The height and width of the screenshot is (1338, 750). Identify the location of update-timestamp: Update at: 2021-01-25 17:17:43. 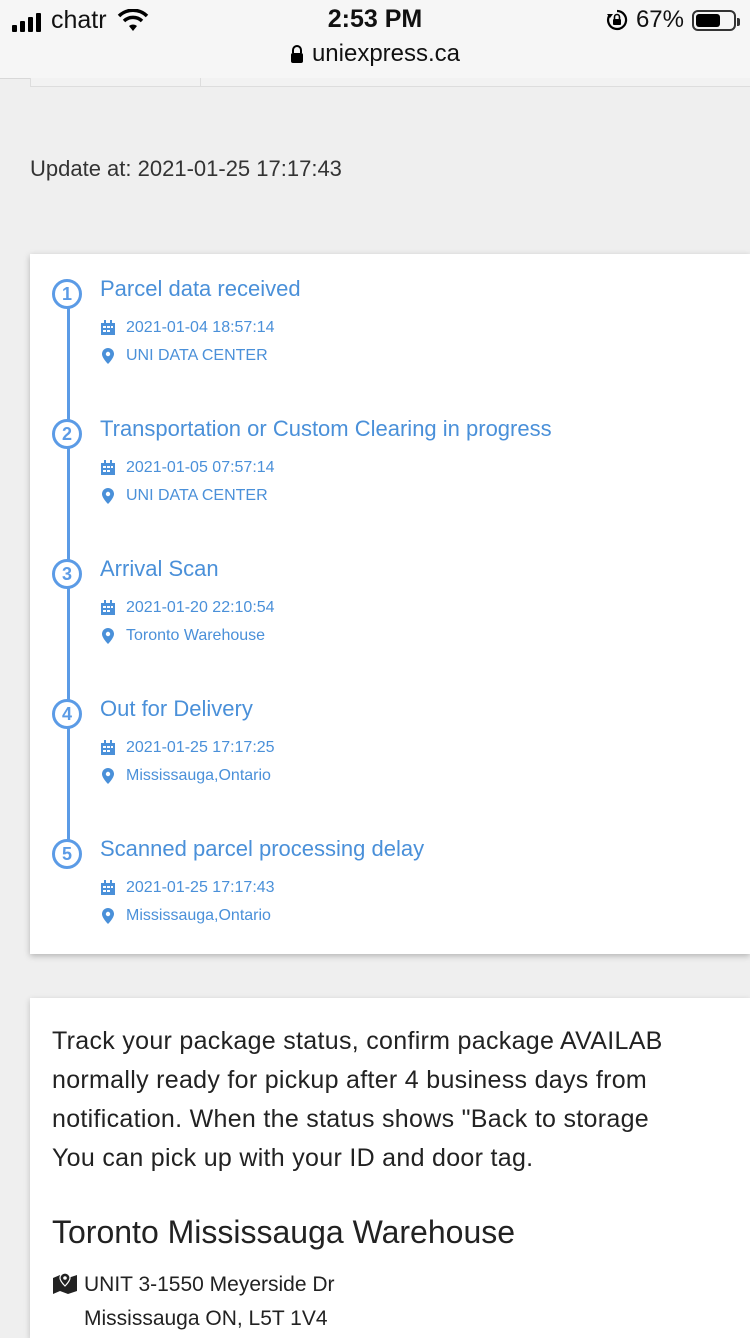
(186, 168).